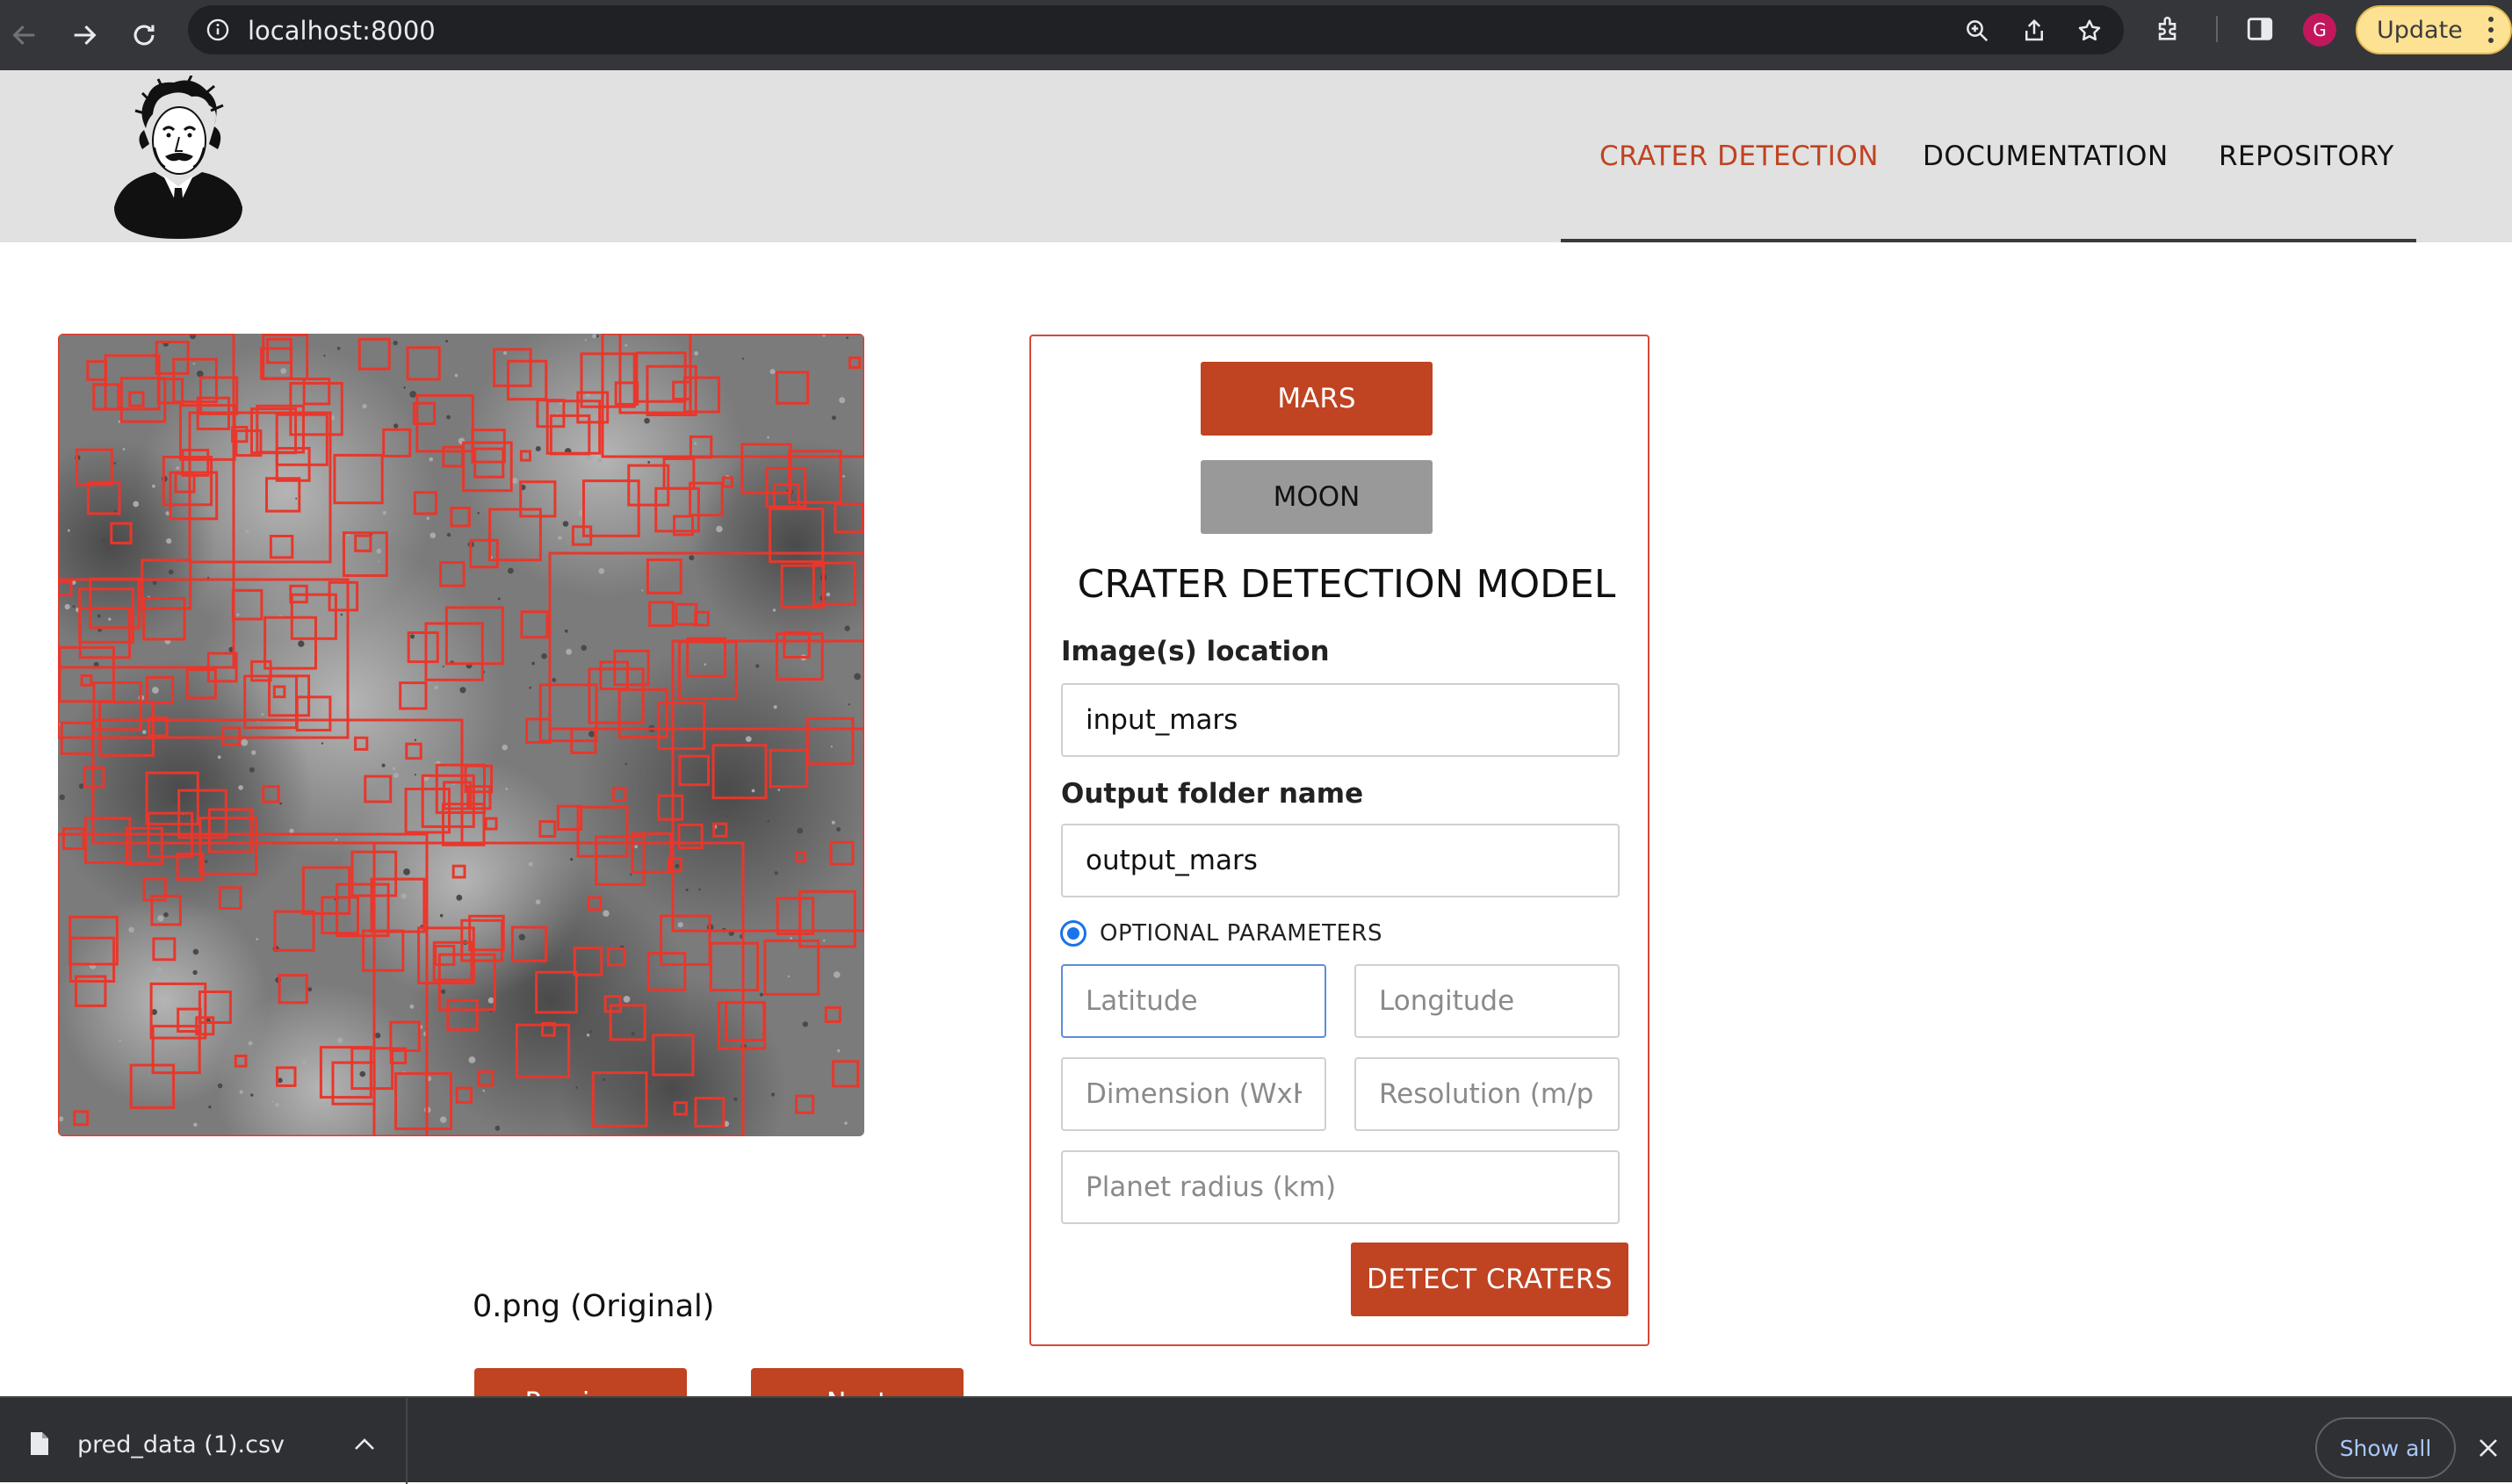  Describe the element at coordinates (24, 35) in the screenshot. I see `back-icon` at that location.